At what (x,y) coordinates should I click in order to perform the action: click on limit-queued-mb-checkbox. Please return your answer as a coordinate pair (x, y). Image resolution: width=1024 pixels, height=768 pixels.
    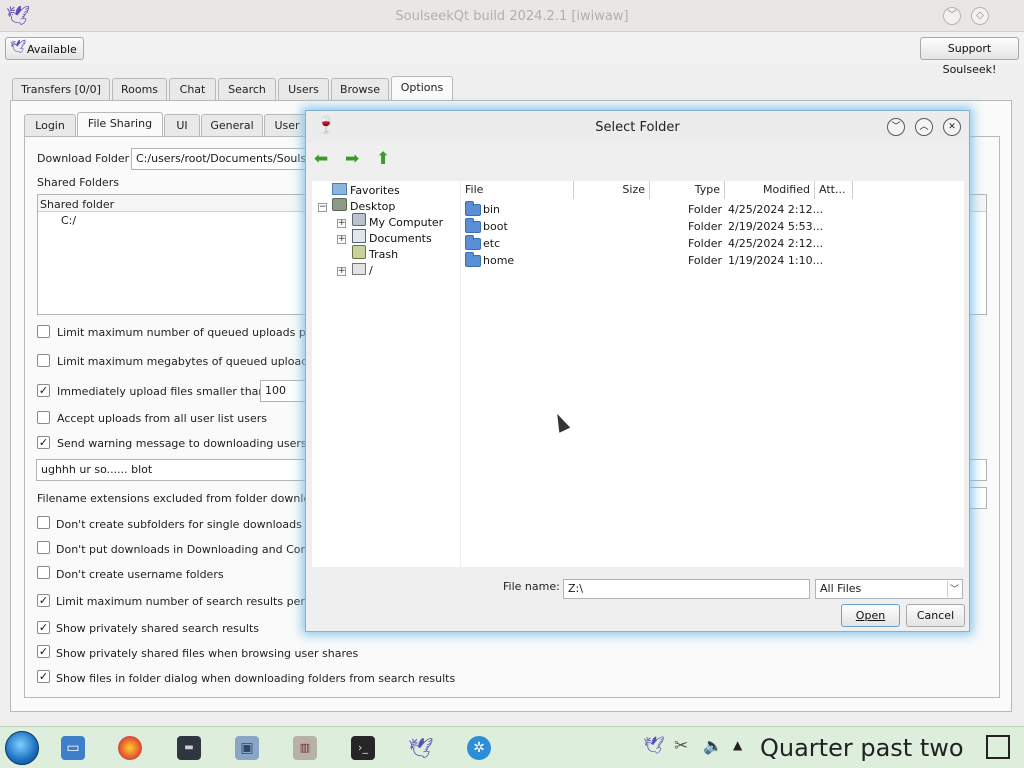
    Looking at the image, I should click on (43, 360).